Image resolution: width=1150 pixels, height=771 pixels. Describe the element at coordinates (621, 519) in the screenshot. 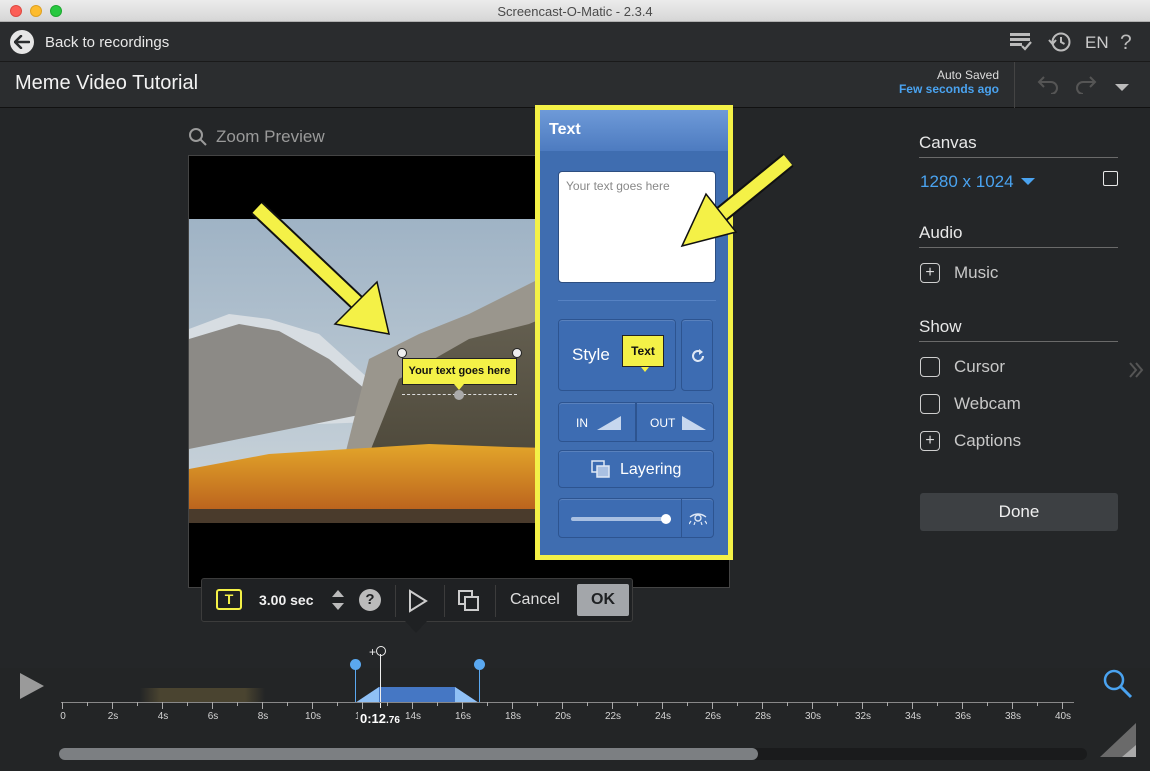

I see `opacity-slider` at that location.